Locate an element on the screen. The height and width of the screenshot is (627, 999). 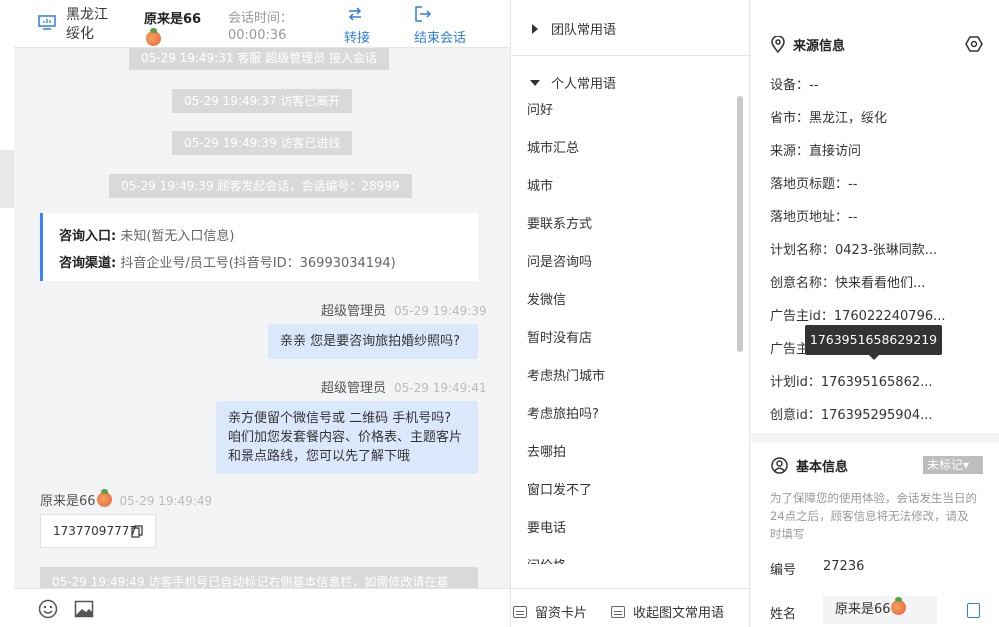
phrase-item: 问好 is located at coordinates (625, 111).